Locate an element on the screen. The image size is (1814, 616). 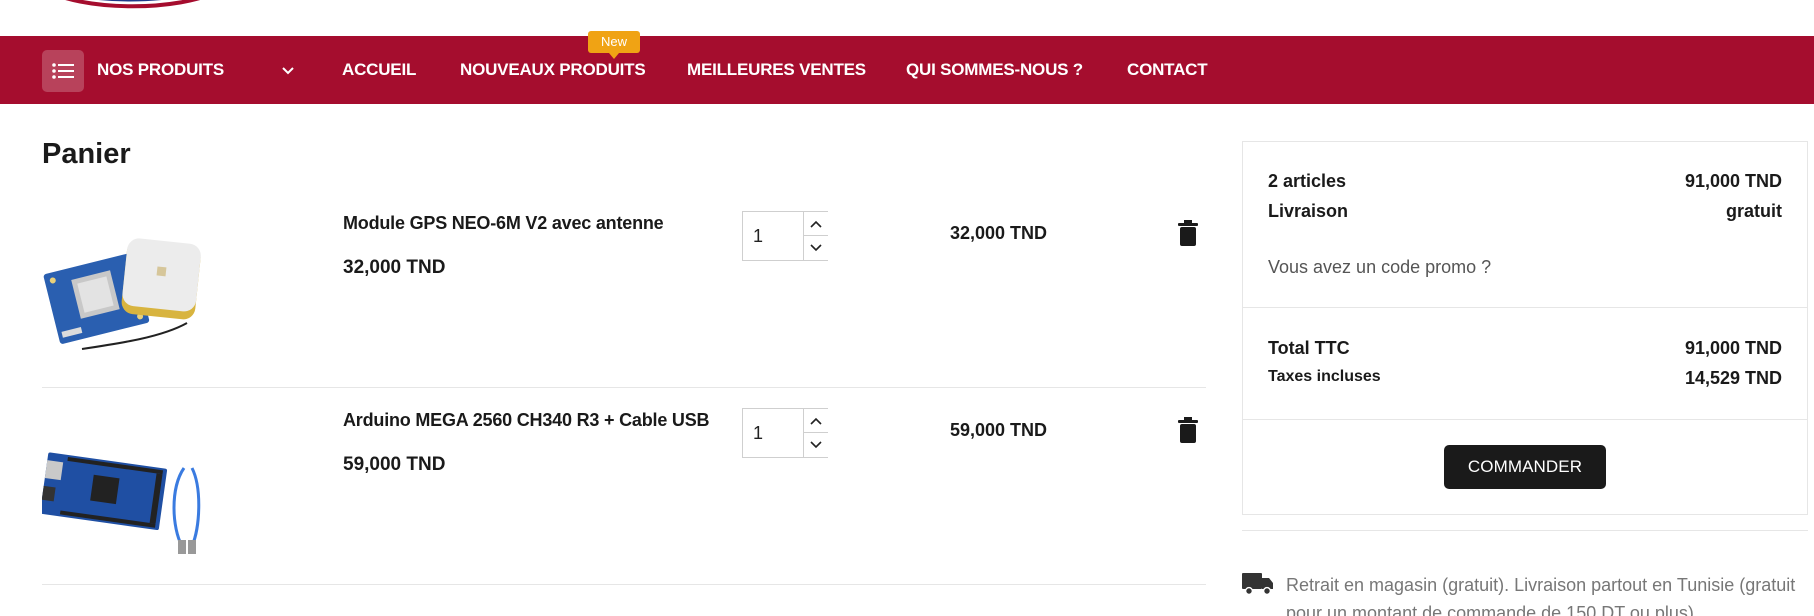
articles-label: 2 articles is located at coordinates (1307, 181).